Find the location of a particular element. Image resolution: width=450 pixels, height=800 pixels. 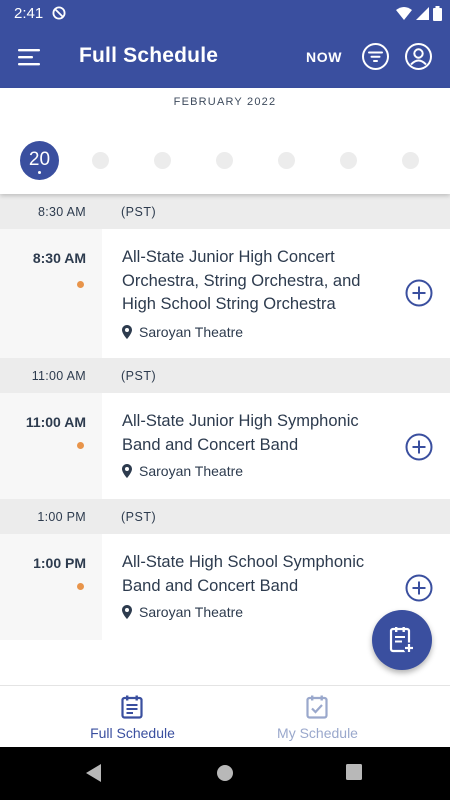

time-header-time: 1:00 PM is located at coordinates (61, 517).